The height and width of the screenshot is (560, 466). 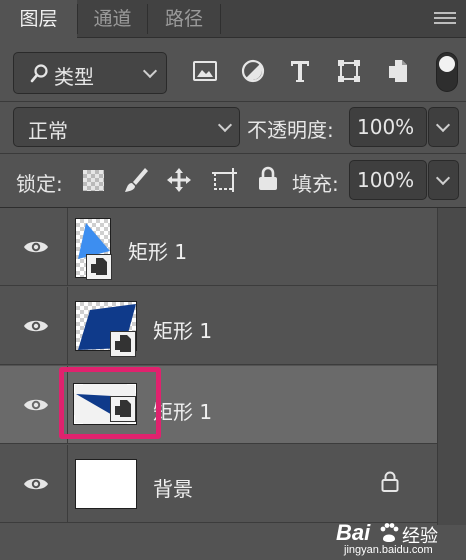 What do you see at coordinates (38, 19) in the screenshot?
I see `tab-layers: 图层` at bounding box center [38, 19].